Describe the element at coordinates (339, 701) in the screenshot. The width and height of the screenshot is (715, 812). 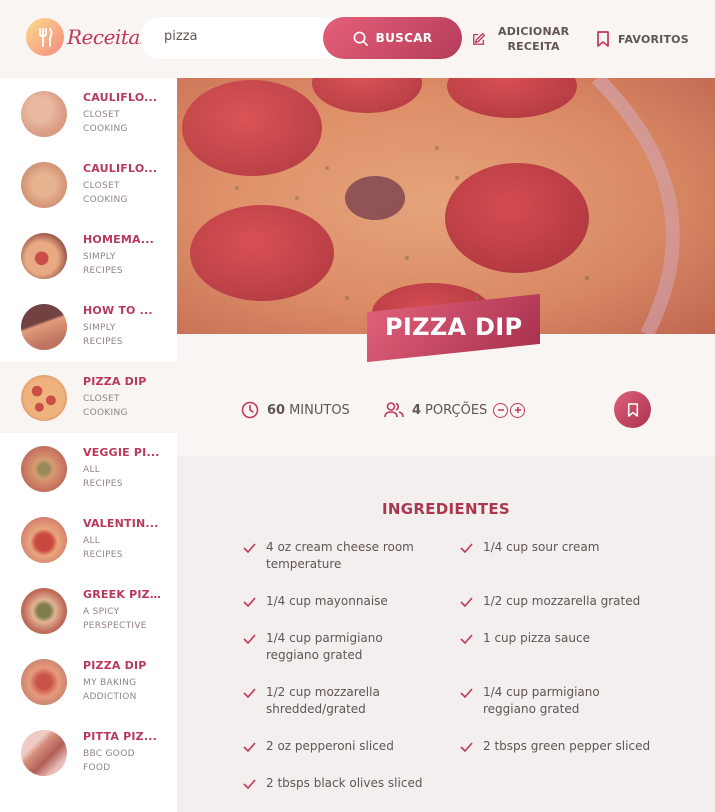
I see `ingredient-item: 1/2 cup mozzarella shredded/grated` at that location.